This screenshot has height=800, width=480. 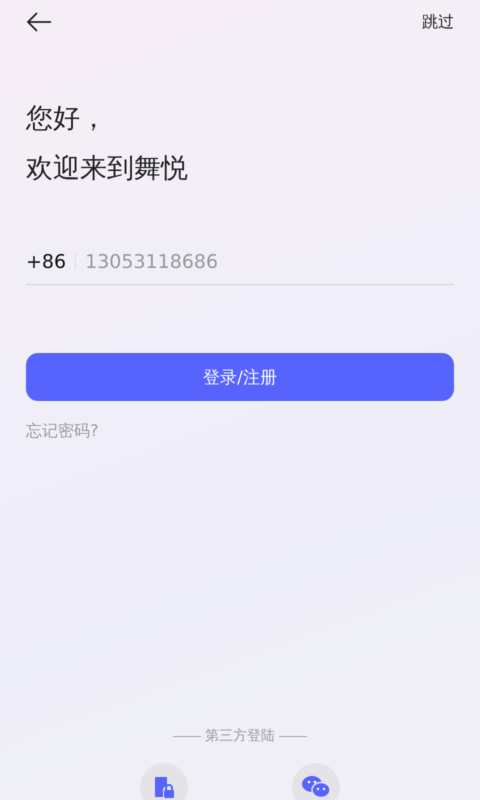 What do you see at coordinates (46, 262) in the screenshot?
I see `country-code: +86` at bounding box center [46, 262].